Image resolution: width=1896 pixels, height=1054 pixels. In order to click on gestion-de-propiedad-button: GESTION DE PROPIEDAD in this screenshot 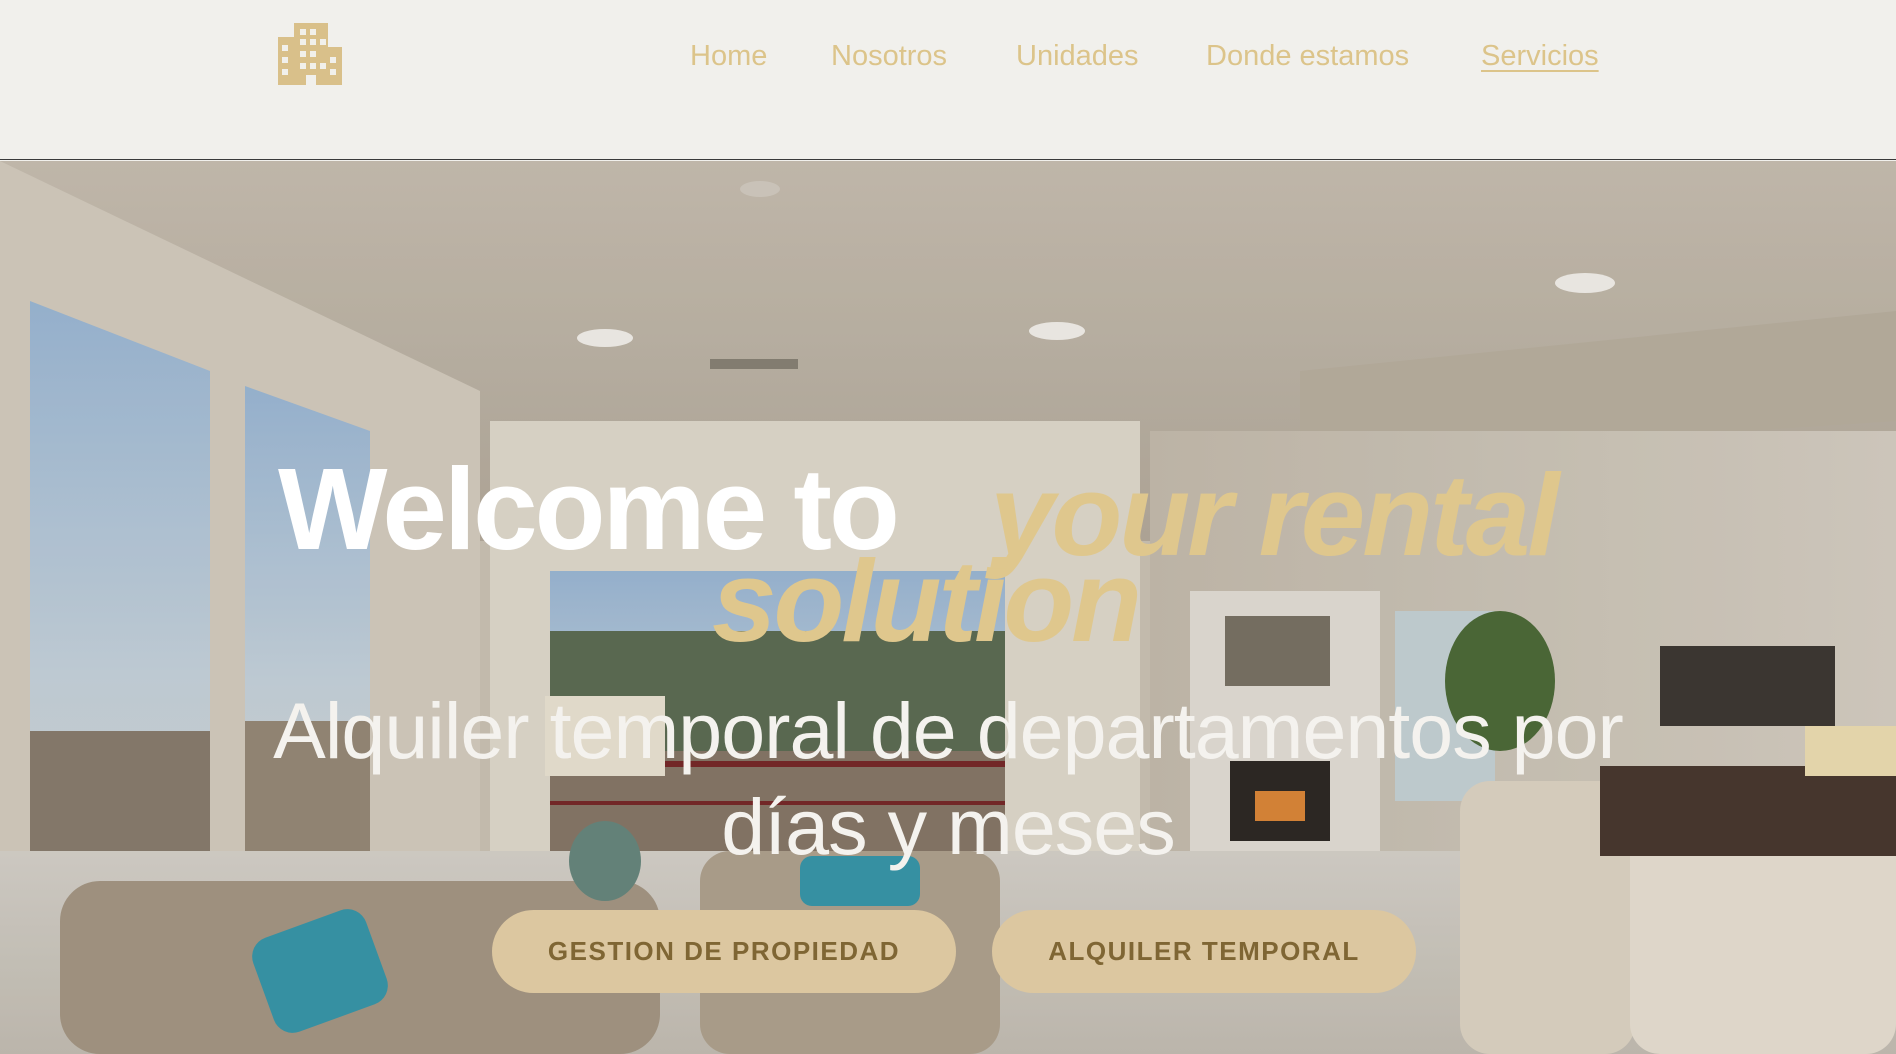, I will do `click(724, 951)`.